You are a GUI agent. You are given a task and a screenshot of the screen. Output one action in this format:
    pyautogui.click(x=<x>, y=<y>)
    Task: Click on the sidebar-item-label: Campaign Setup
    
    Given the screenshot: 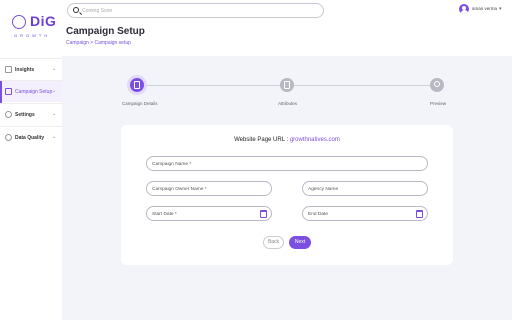 What is the action you would take?
    pyautogui.click(x=34, y=92)
    